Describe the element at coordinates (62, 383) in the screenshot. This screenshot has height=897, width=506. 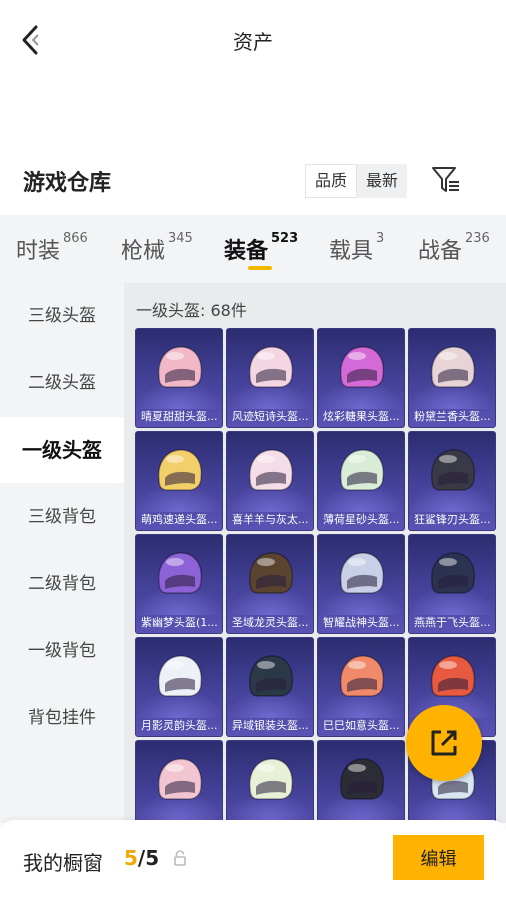
I see `sidebar-item-level2-helmet: 二级头盔` at that location.